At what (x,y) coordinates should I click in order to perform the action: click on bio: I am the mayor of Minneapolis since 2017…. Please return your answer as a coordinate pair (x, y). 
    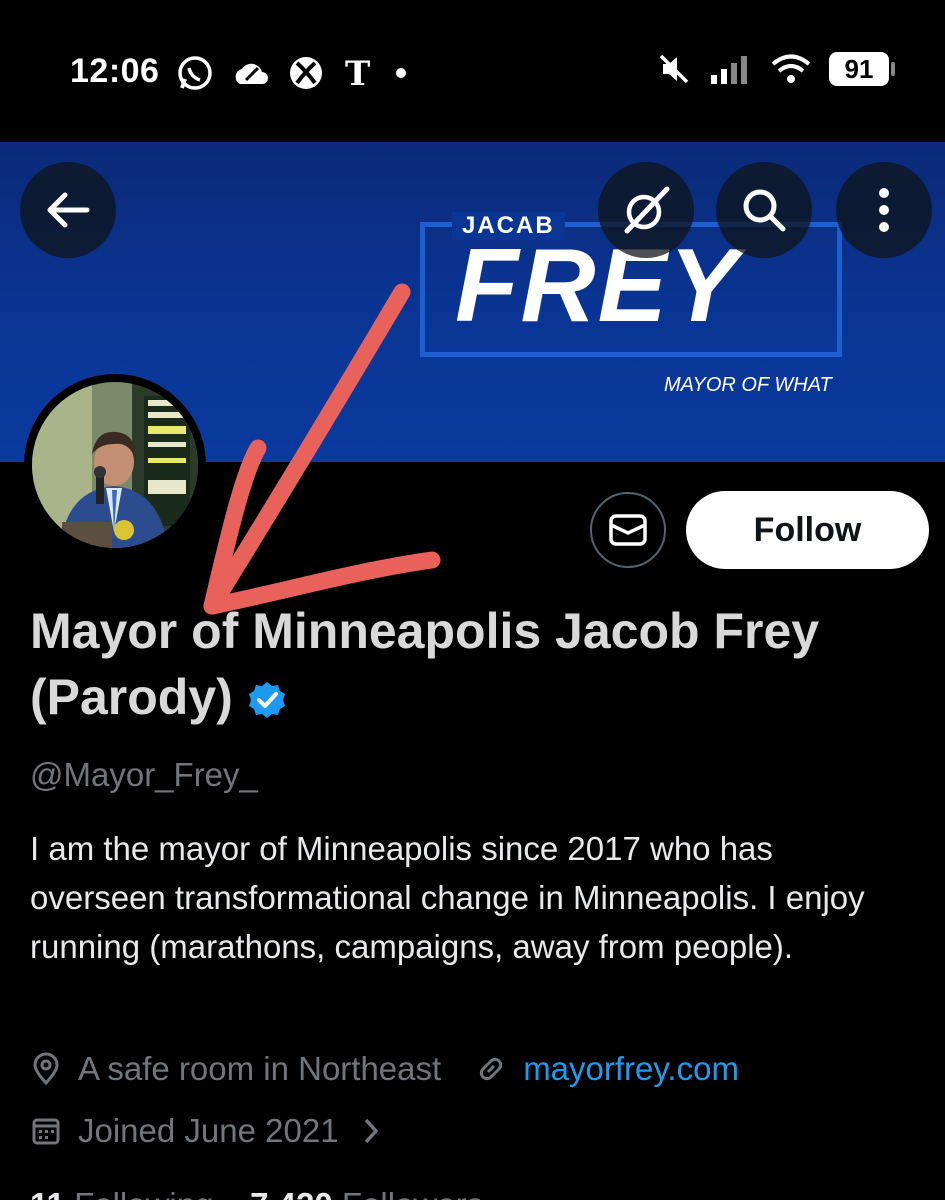
    Looking at the image, I should click on (447, 897).